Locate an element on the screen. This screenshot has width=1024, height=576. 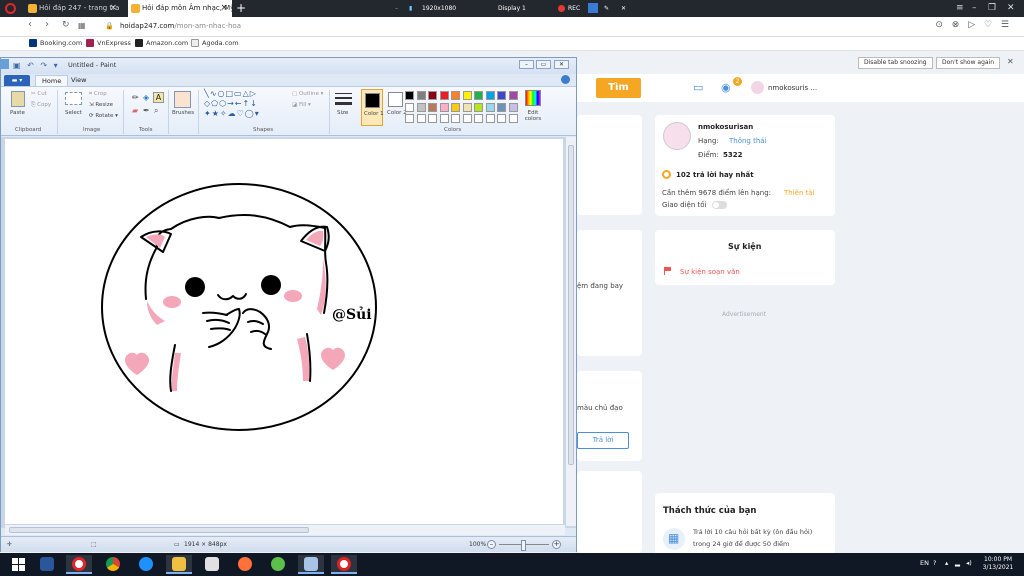
bell-icon: ◉ is located at coordinates (726, 87).